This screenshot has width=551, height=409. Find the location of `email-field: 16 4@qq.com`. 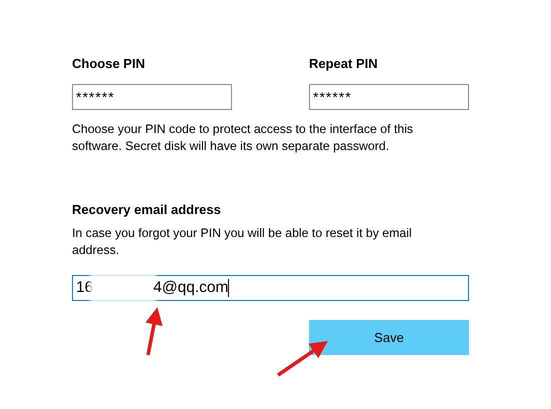

email-field: 16 4@qq.com is located at coordinates (270, 288).